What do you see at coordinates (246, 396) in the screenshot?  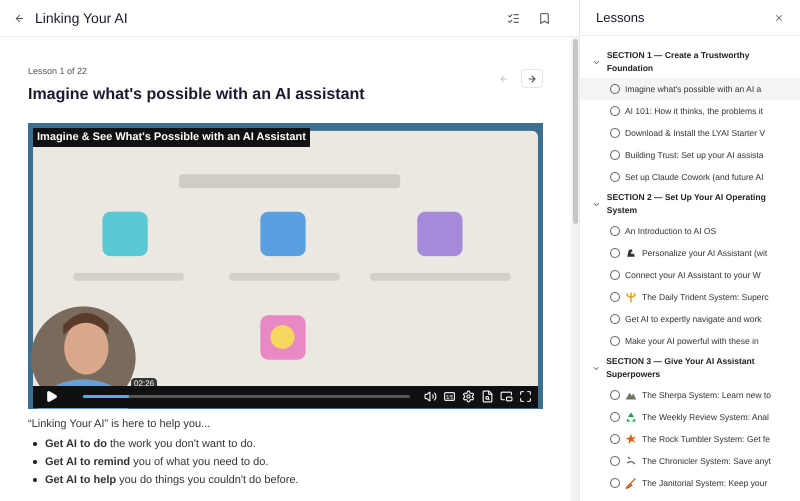 I see `progress-track` at bounding box center [246, 396].